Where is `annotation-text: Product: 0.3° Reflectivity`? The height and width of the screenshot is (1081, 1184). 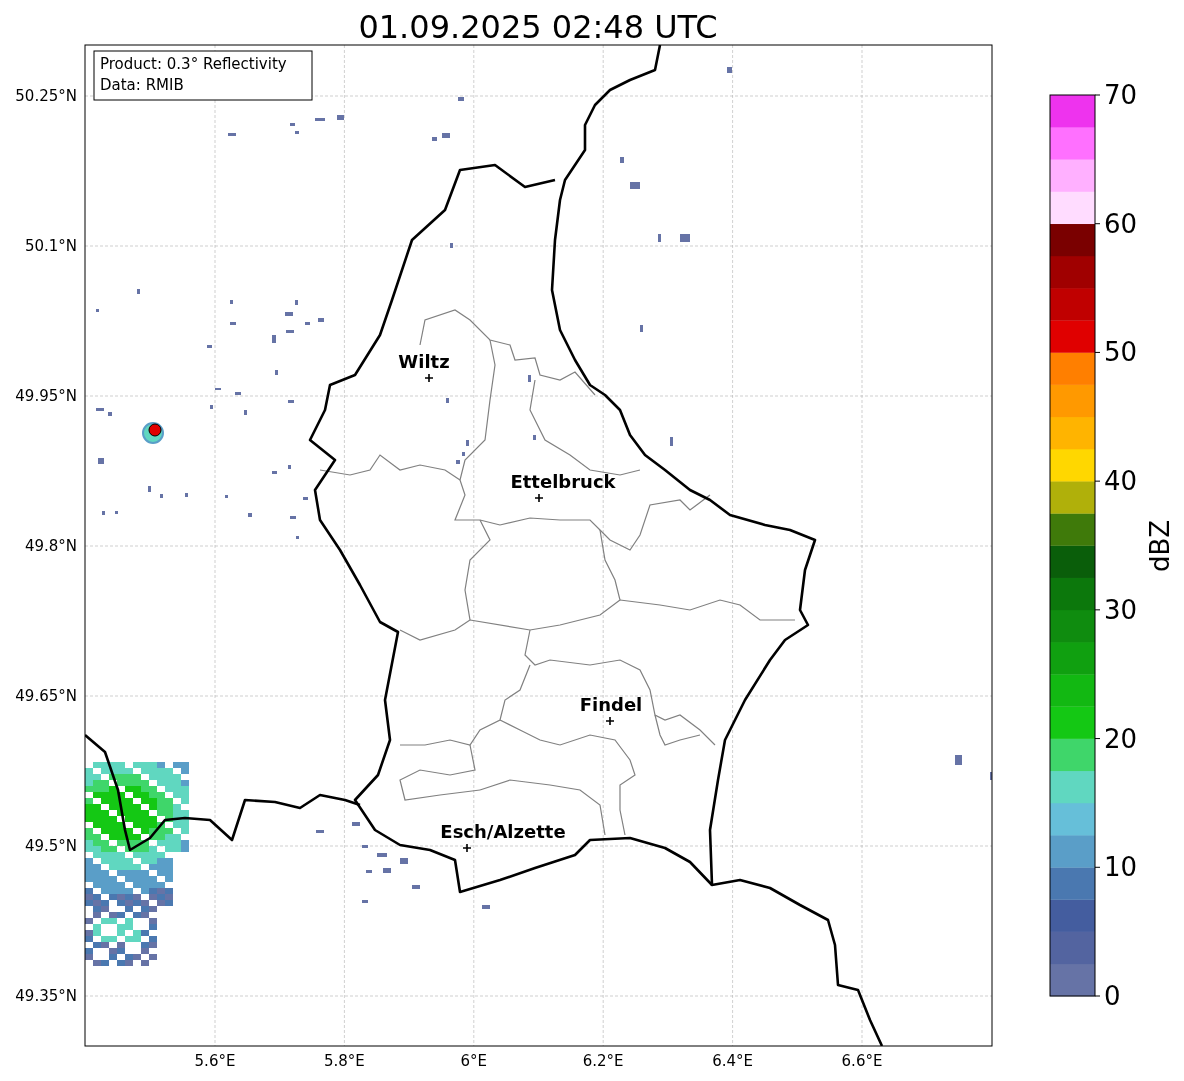
annotation-text: Product: 0.3° Reflectivity is located at coordinates (193, 64).